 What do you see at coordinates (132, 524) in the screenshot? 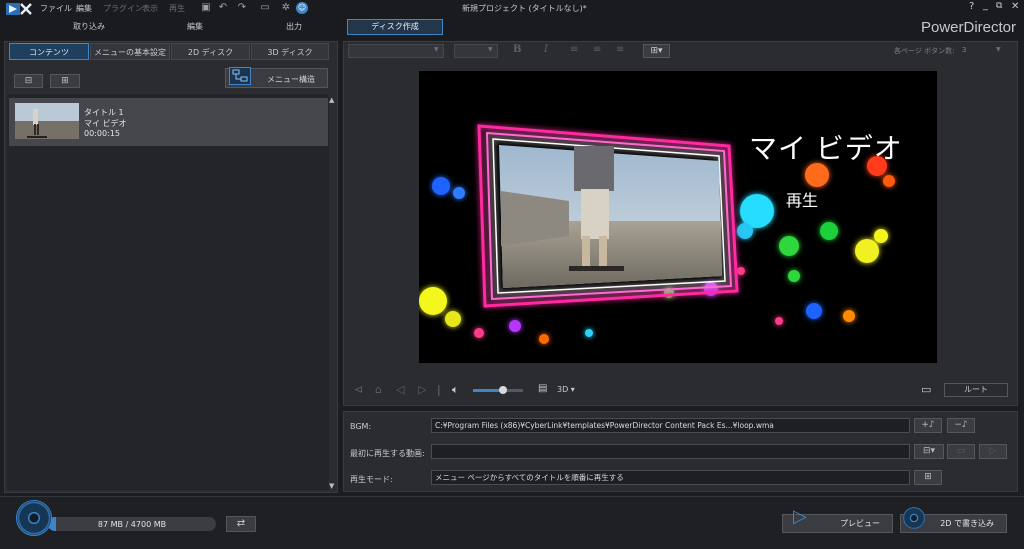
I see `disc-capacity-text: 87 MB / 4700 MB` at bounding box center [132, 524].